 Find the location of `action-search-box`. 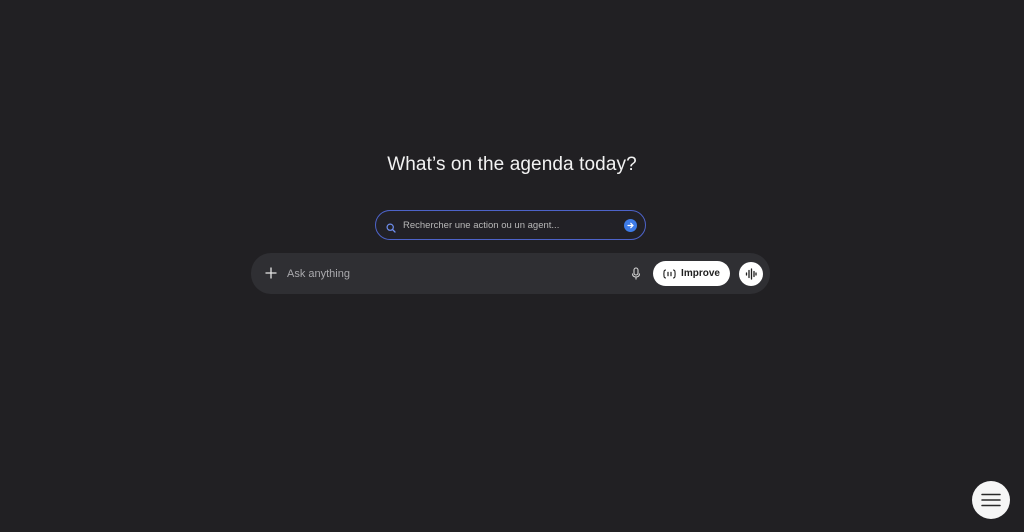

action-search-box is located at coordinates (510, 225).